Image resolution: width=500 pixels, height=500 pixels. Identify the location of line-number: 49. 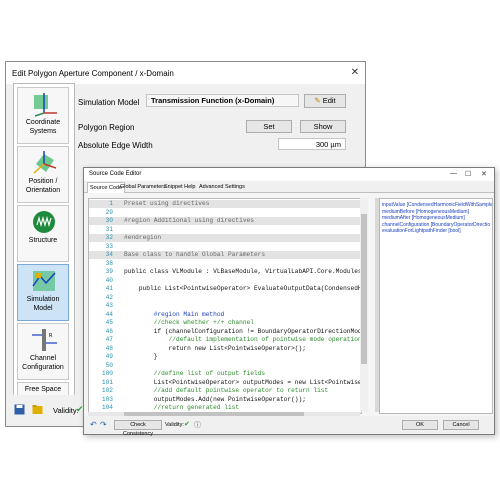
(109, 356).